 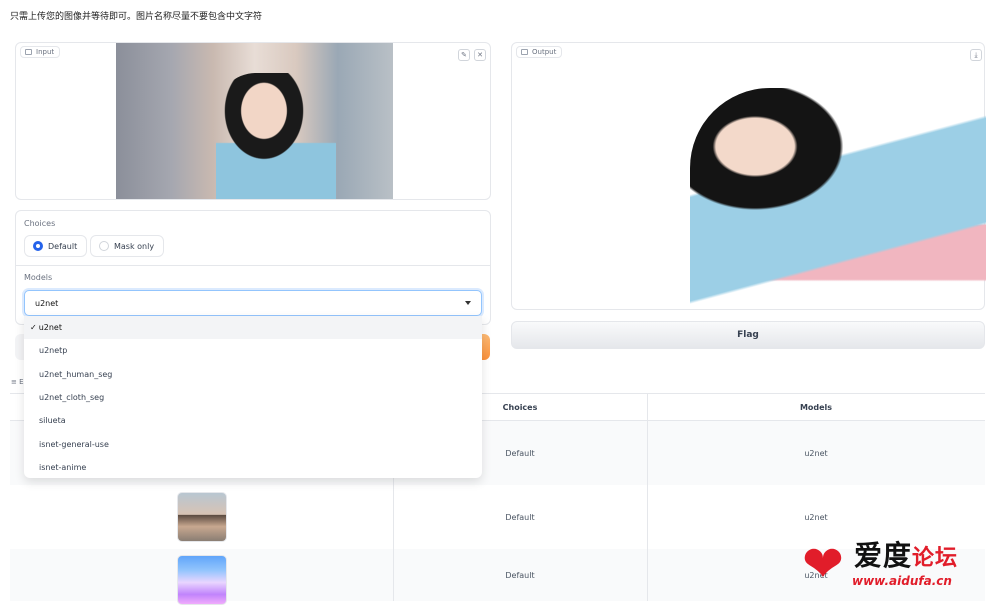 I want to click on flag-button: Flag, so click(x=748, y=335).